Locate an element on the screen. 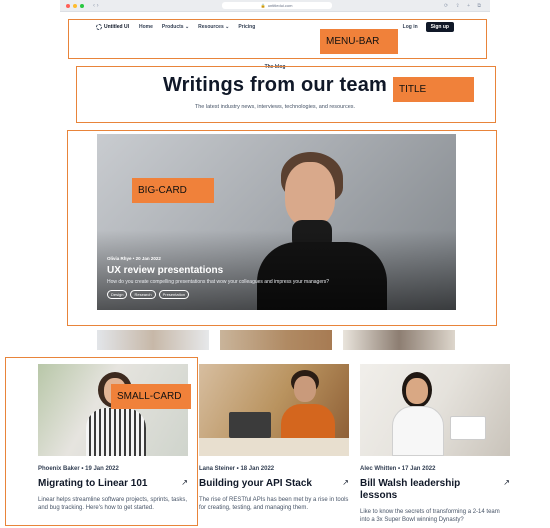 Image resolution: width=550 pixels, height=528 pixels. desk is located at coordinates (274, 447).